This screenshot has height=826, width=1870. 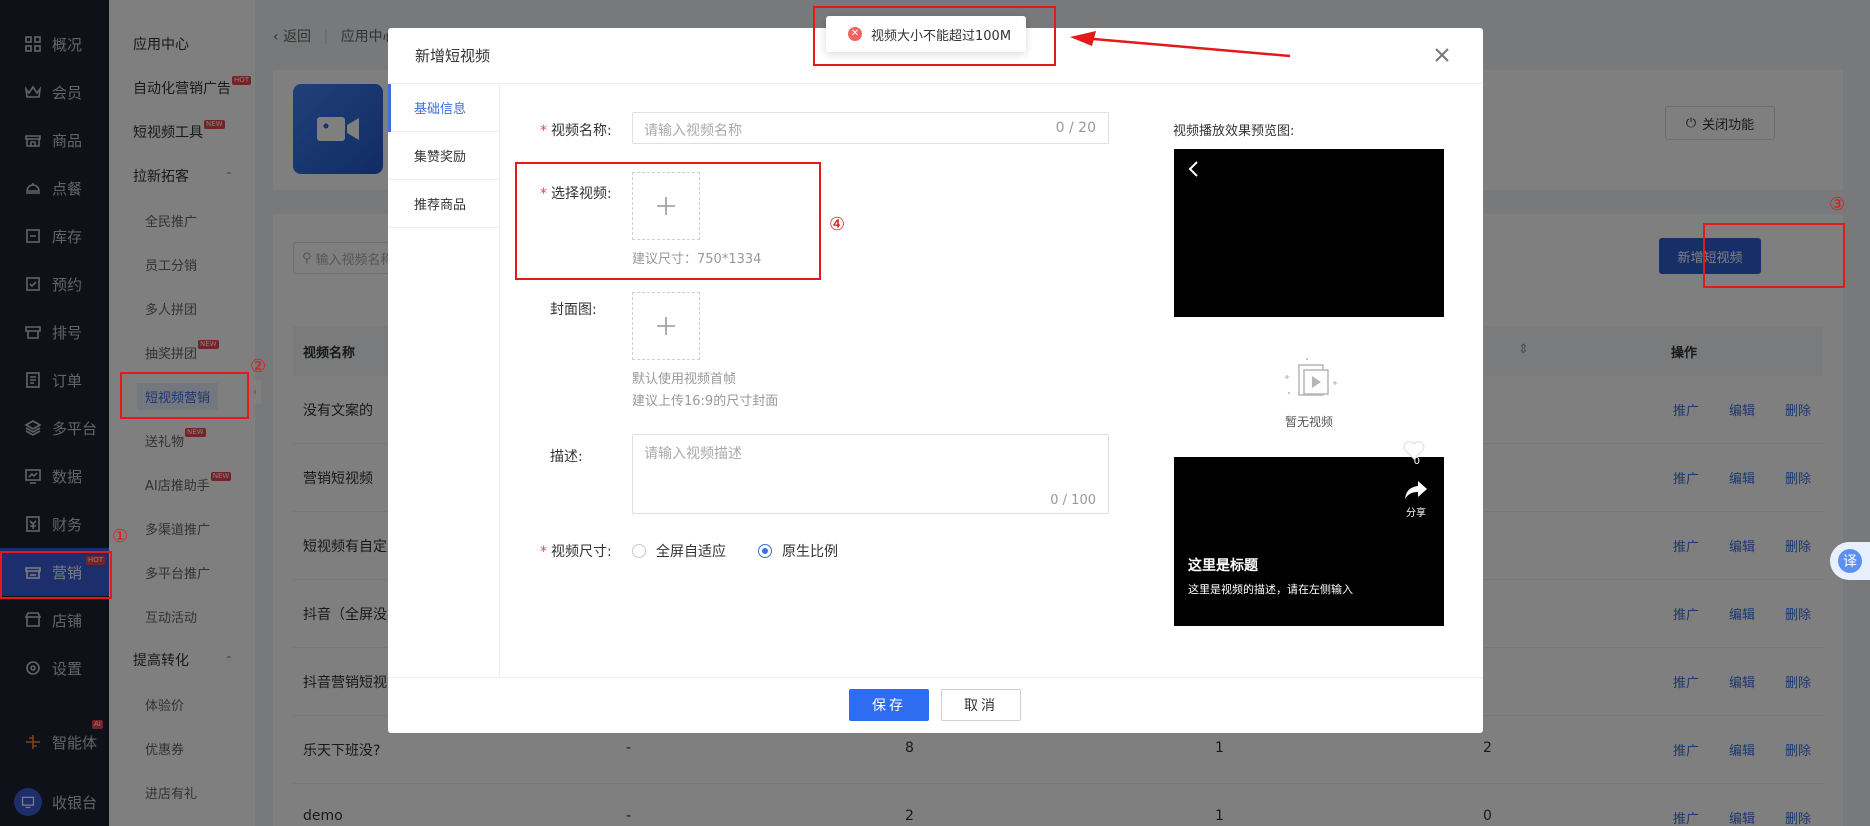 What do you see at coordinates (1180, 44) in the screenshot?
I see `annotation-arrow` at bounding box center [1180, 44].